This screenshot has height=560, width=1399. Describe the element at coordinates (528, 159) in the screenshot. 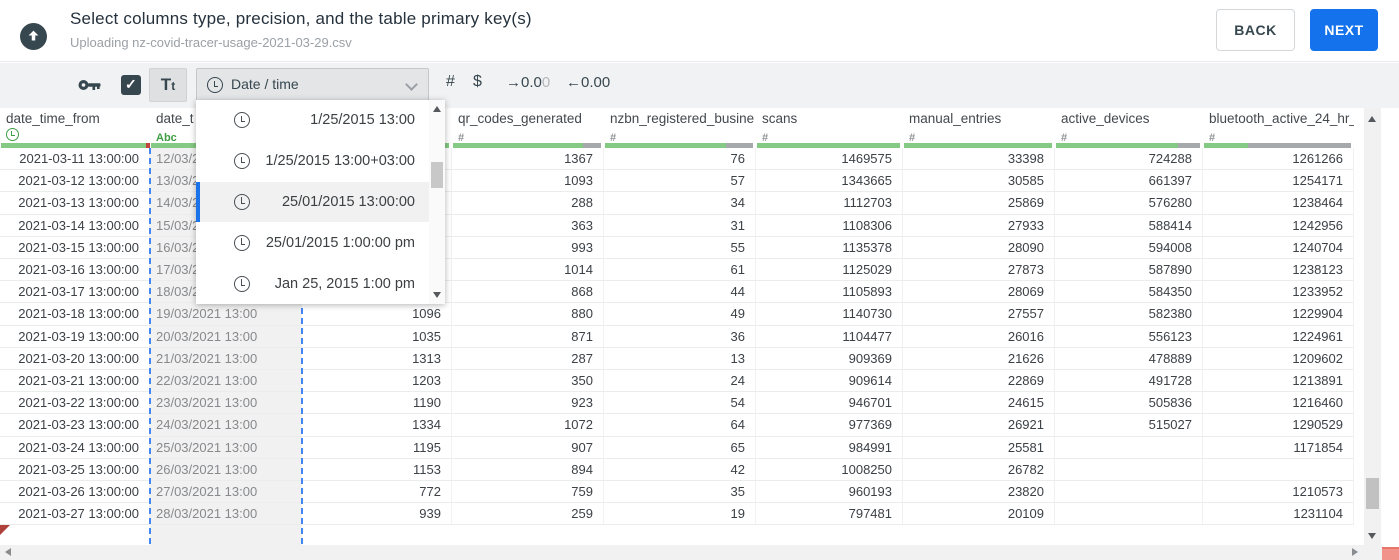

I see `table-cell: 1367` at that location.